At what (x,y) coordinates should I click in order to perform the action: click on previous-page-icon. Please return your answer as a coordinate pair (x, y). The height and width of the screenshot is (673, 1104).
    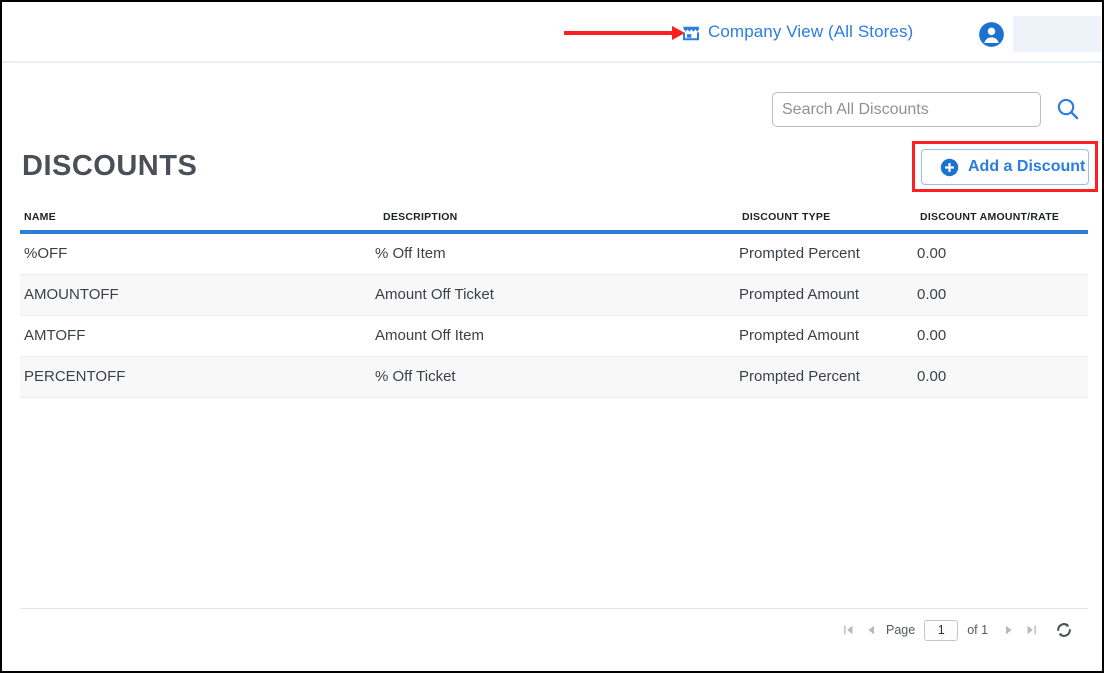
    Looking at the image, I should click on (871, 630).